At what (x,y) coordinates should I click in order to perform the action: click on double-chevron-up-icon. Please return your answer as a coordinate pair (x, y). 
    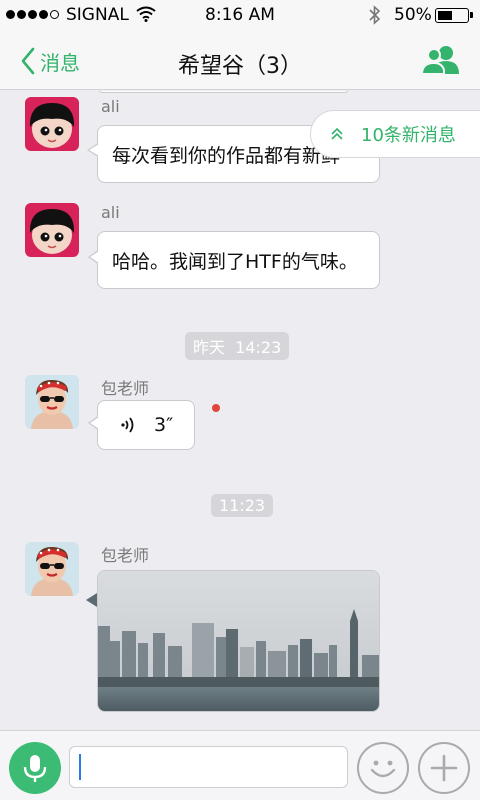
    Looking at the image, I should click on (337, 133).